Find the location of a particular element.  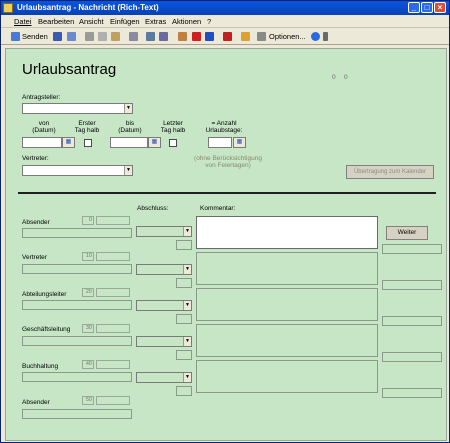

first-half-label: Erster Tag halb is located at coordinates (87, 127).